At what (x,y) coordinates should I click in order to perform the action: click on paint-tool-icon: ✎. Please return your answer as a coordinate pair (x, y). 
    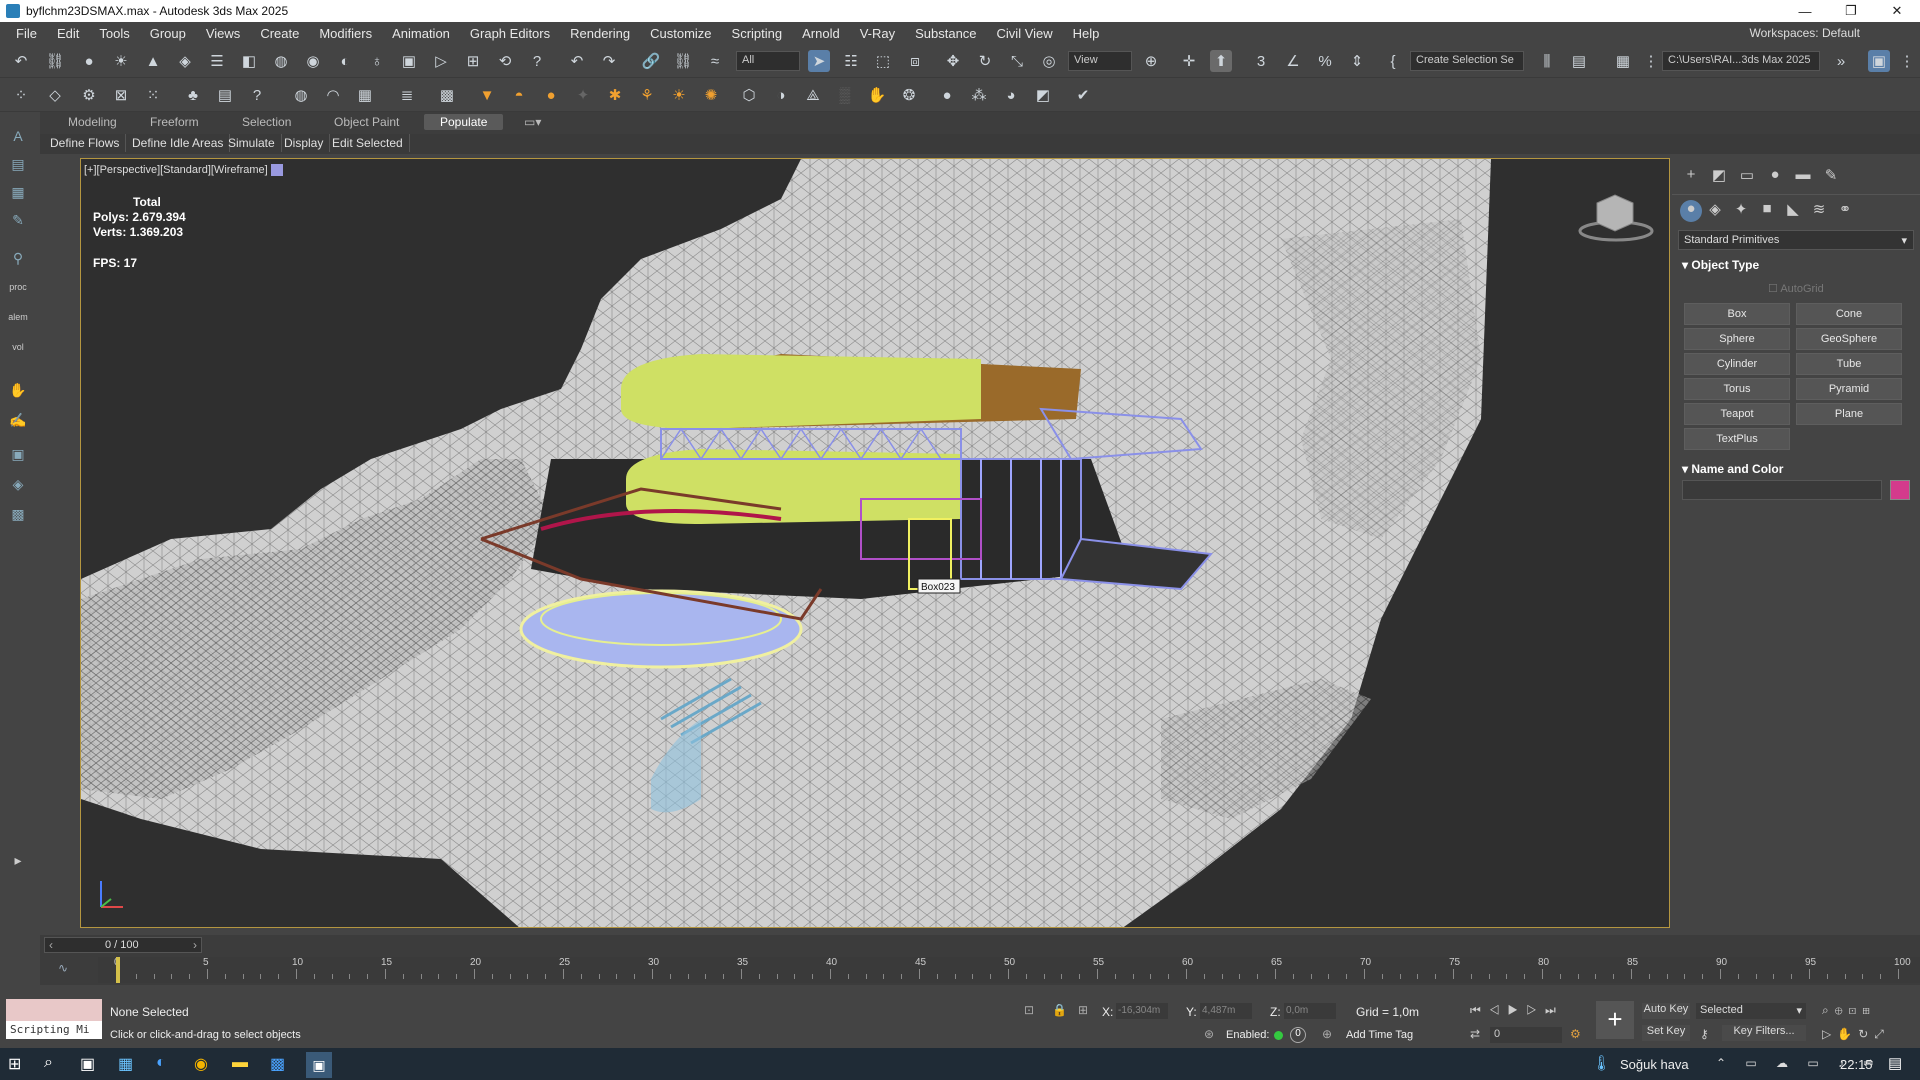
    Looking at the image, I should click on (18, 224).